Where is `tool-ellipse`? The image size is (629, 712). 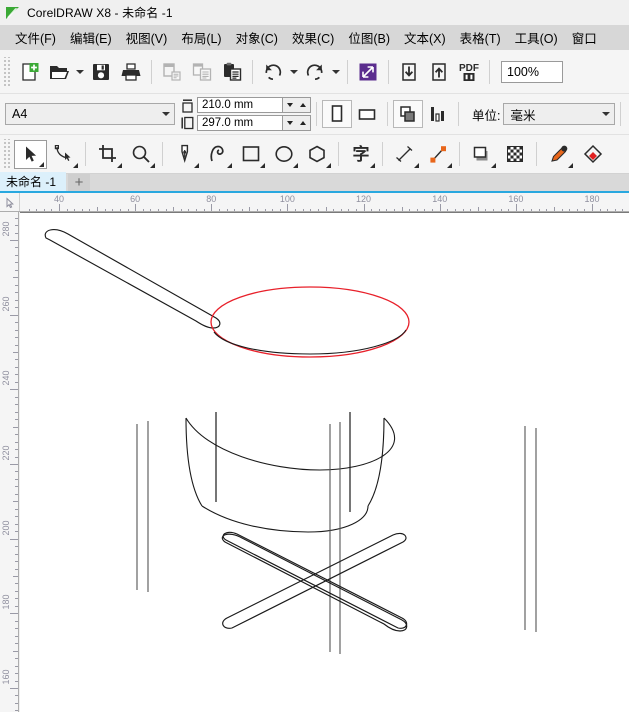 tool-ellipse is located at coordinates (283, 154).